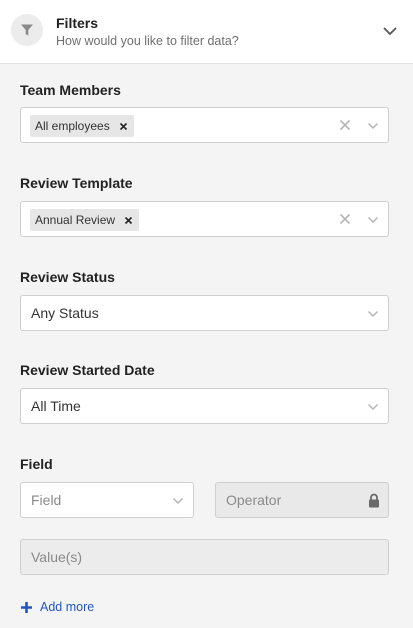 The height and width of the screenshot is (628, 413). I want to click on review-template-select: Annual Review, so click(204, 219).